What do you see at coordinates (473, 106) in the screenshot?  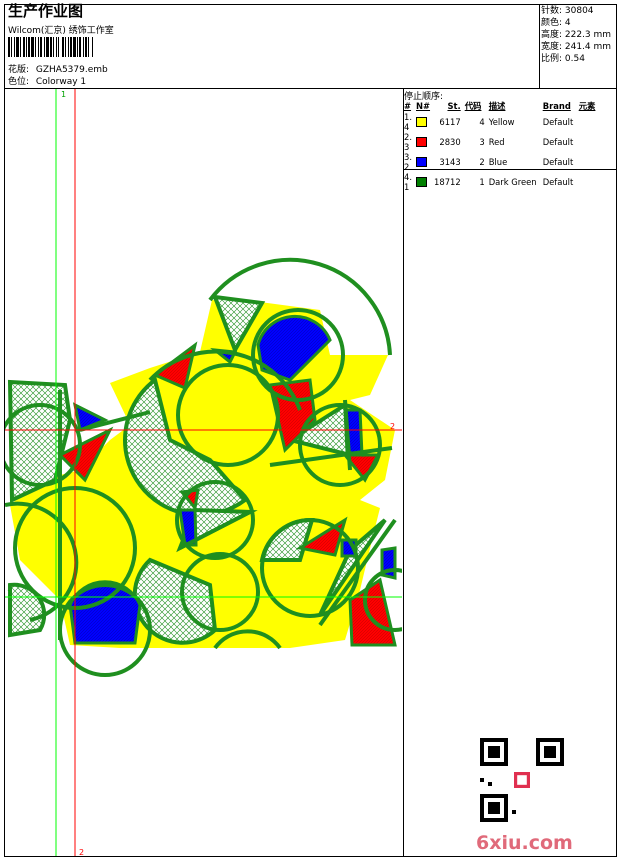 I see `col-header-code: 代码` at bounding box center [473, 106].